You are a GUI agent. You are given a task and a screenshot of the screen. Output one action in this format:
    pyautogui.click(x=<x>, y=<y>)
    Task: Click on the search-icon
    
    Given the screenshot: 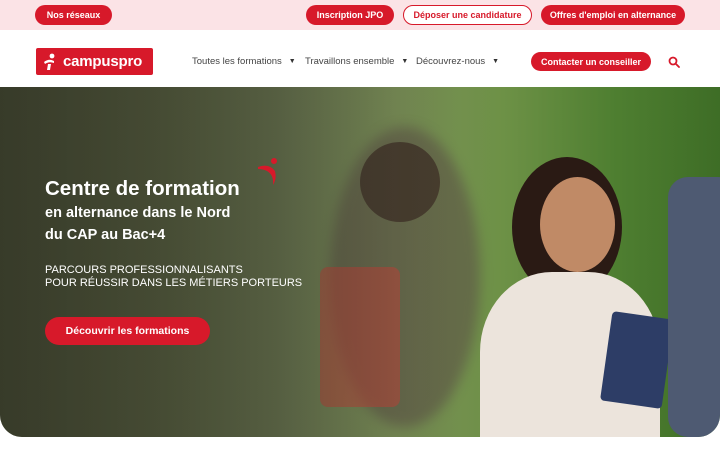 What is the action you would take?
    pyautogui.click(x=674, y=62)
    